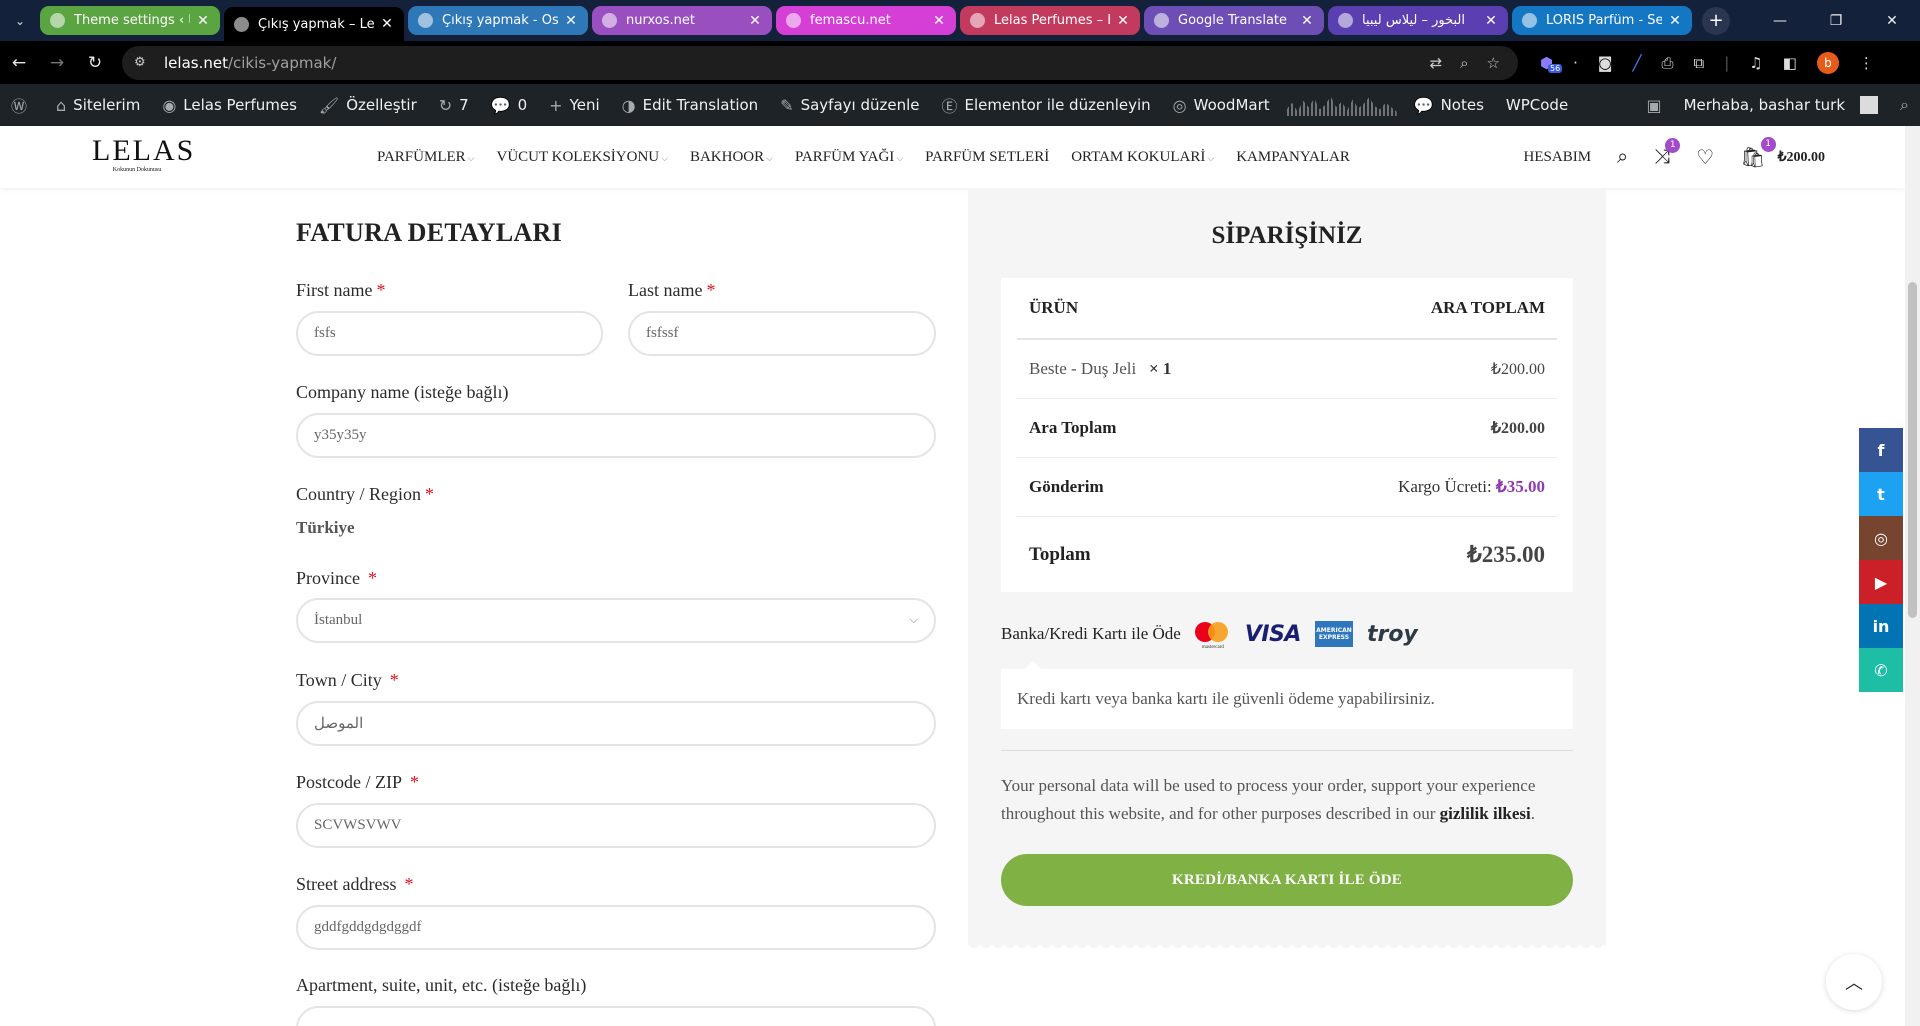 The image size is (1920, 1026). I want to click on profile-avatar: b, so click(1827, 62).